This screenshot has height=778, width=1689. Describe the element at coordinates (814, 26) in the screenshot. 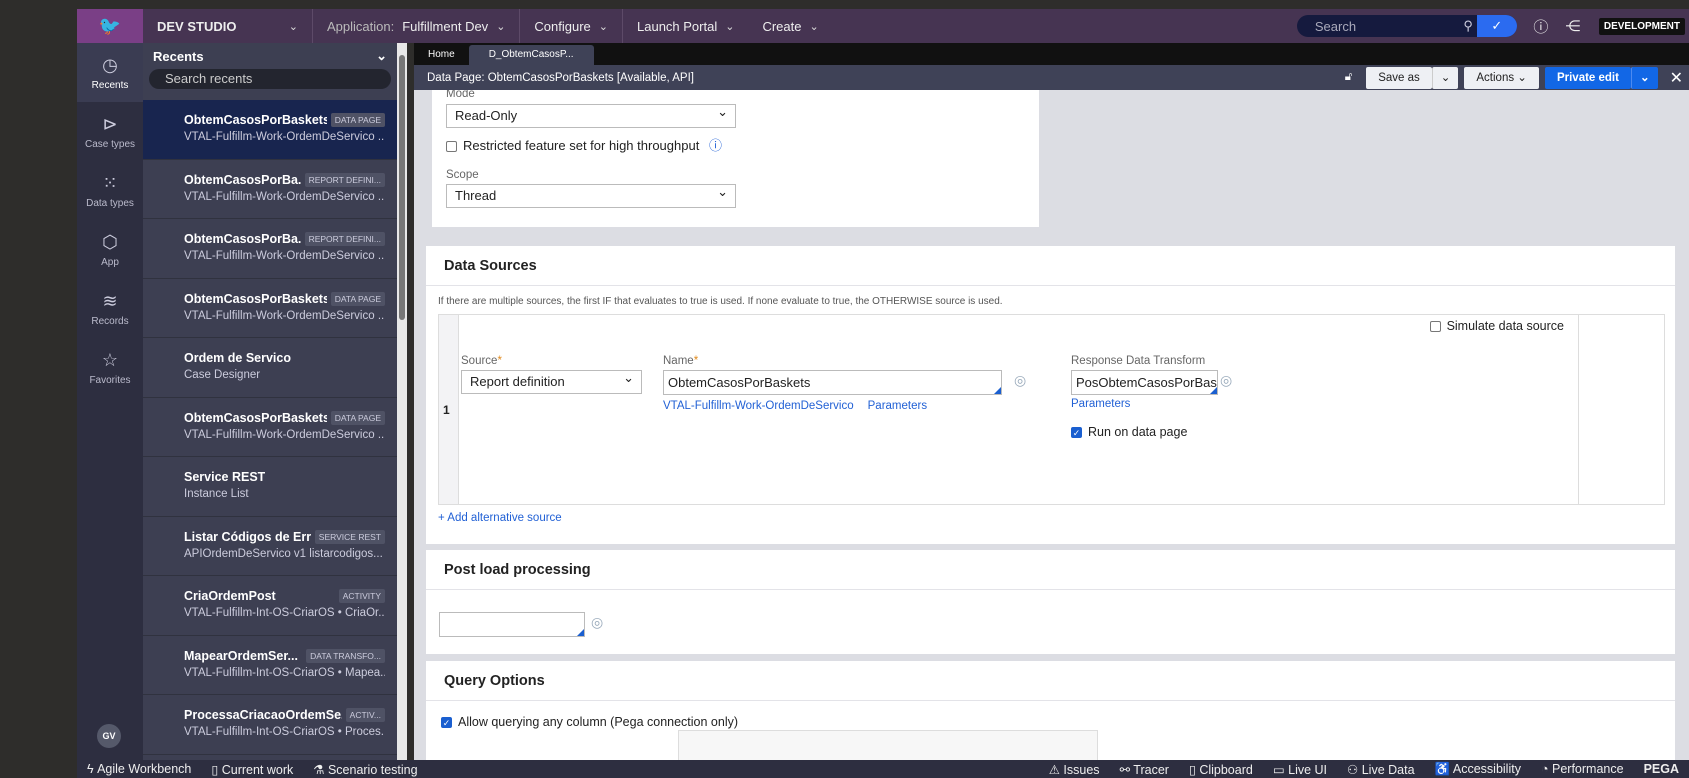

I see `chevron-down-icon: ⌄` at that location.